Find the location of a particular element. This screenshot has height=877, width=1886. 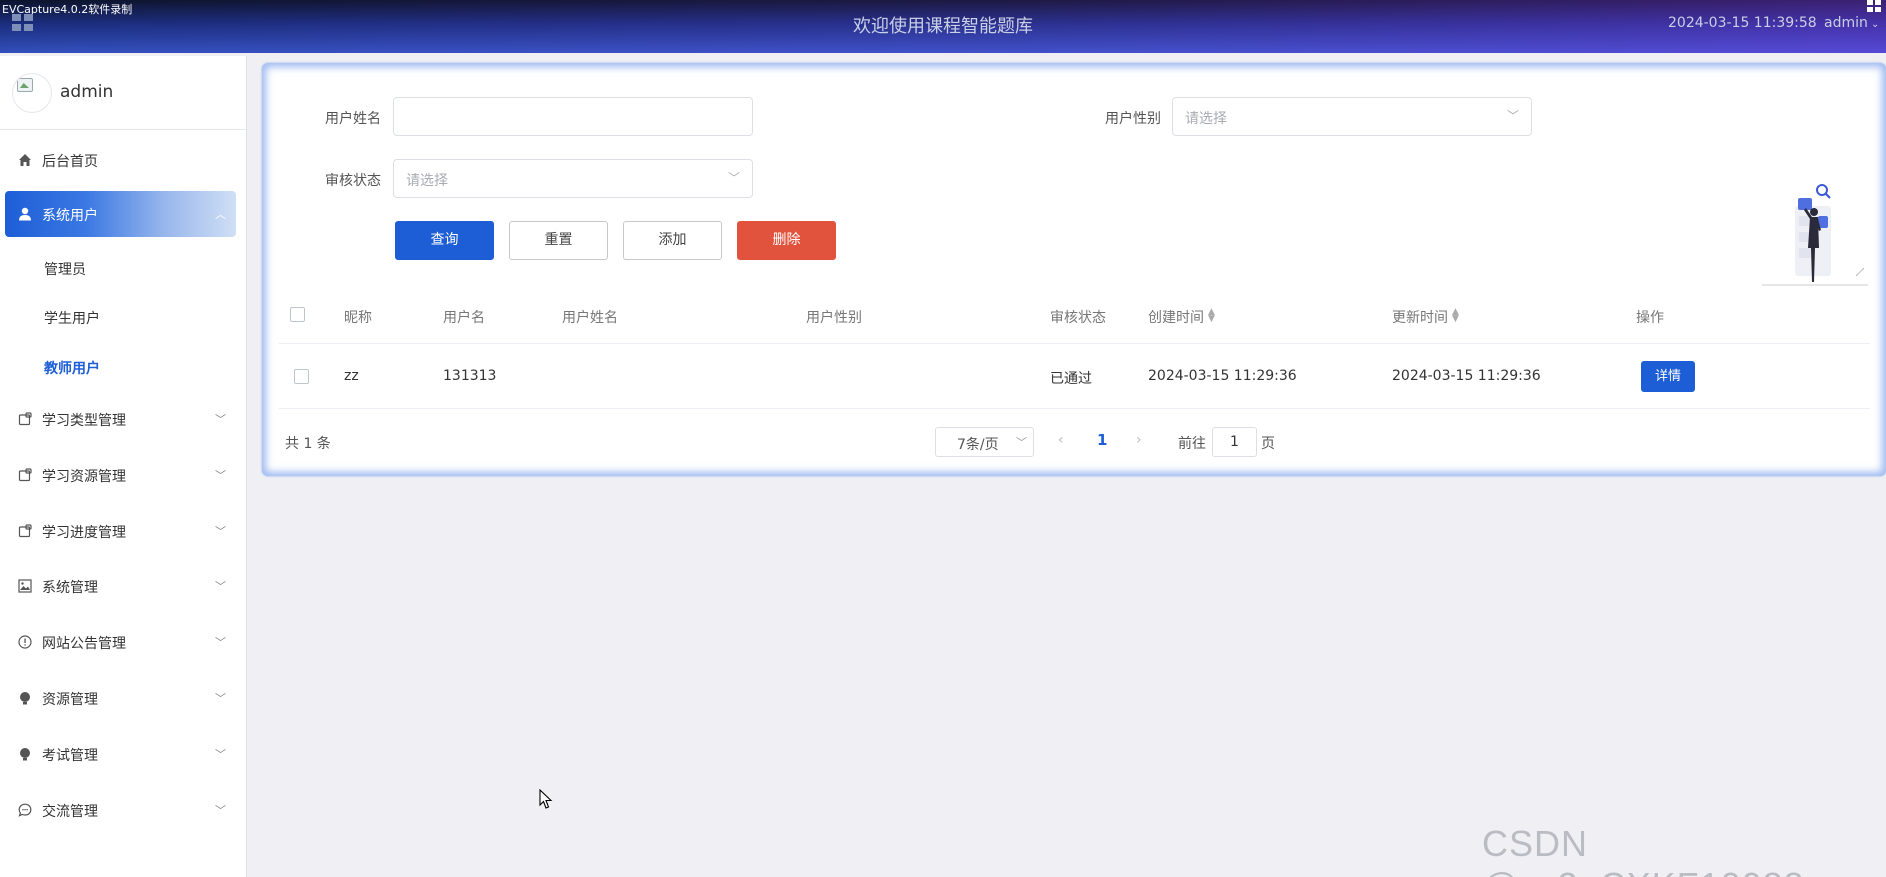

sidebar-item-label: 后台首页 is located at coordinates (70, 162).